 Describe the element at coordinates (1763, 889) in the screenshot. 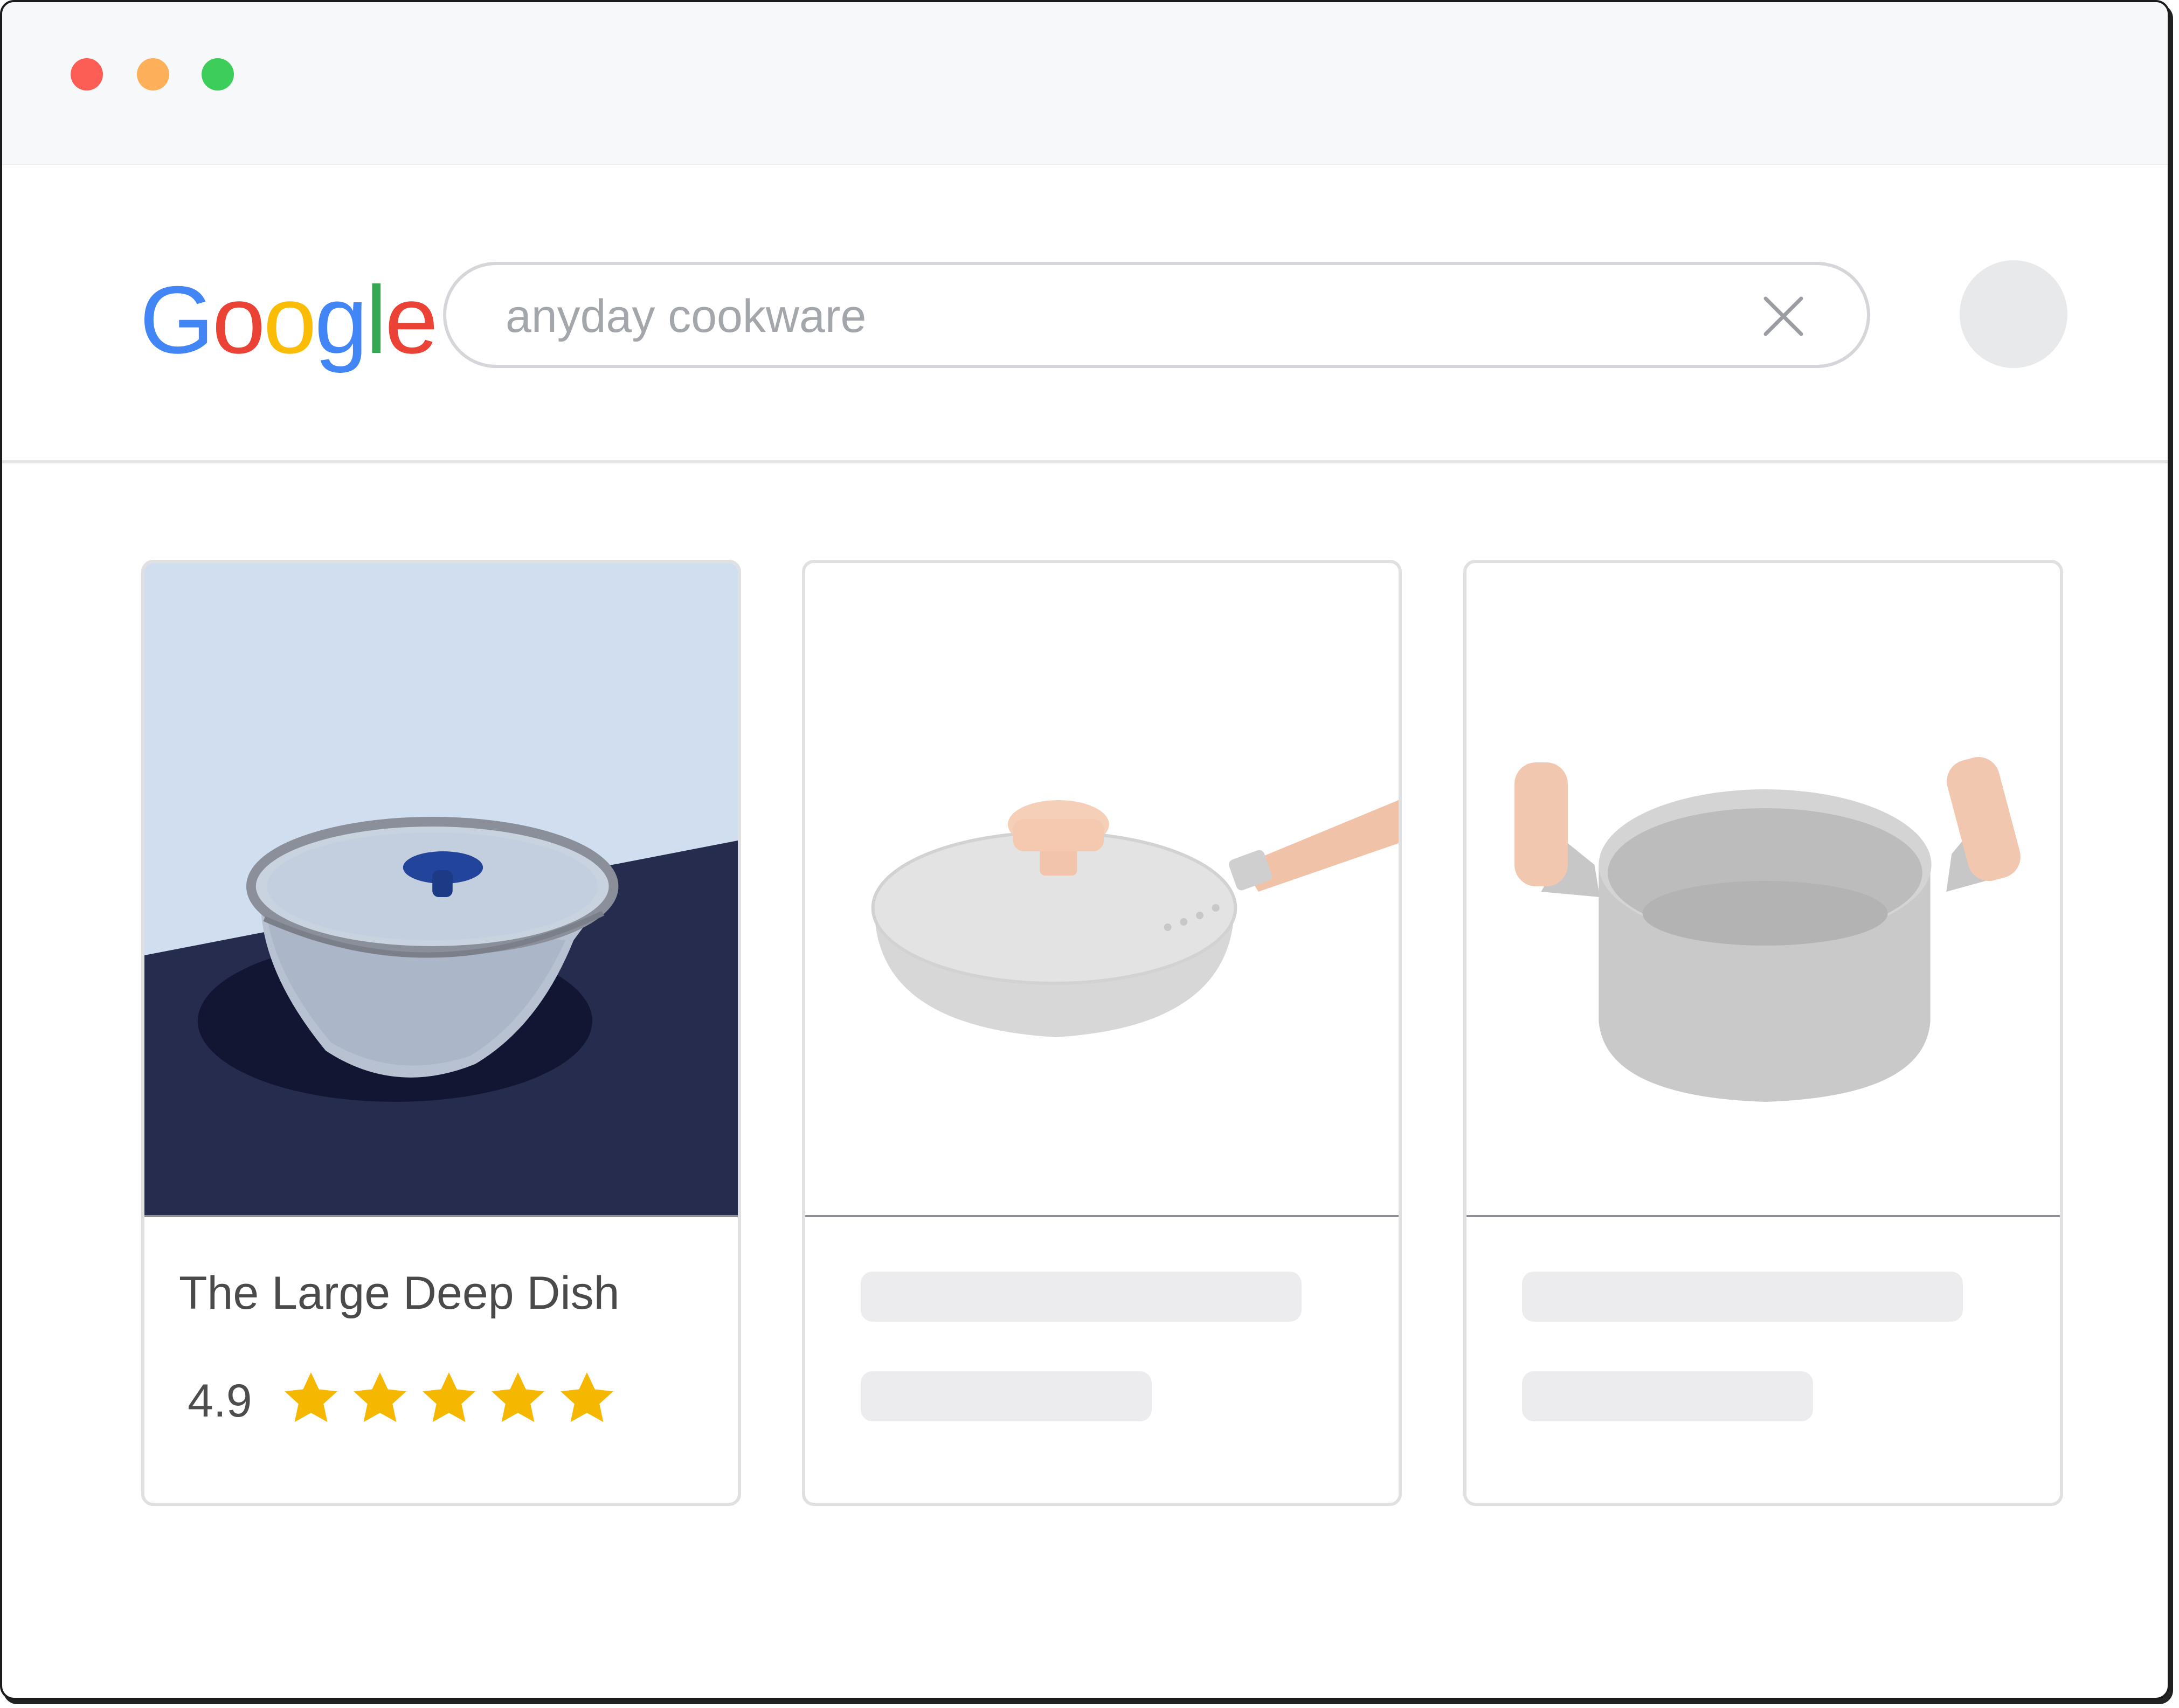

I see `stock-pot-product-image` at that location.